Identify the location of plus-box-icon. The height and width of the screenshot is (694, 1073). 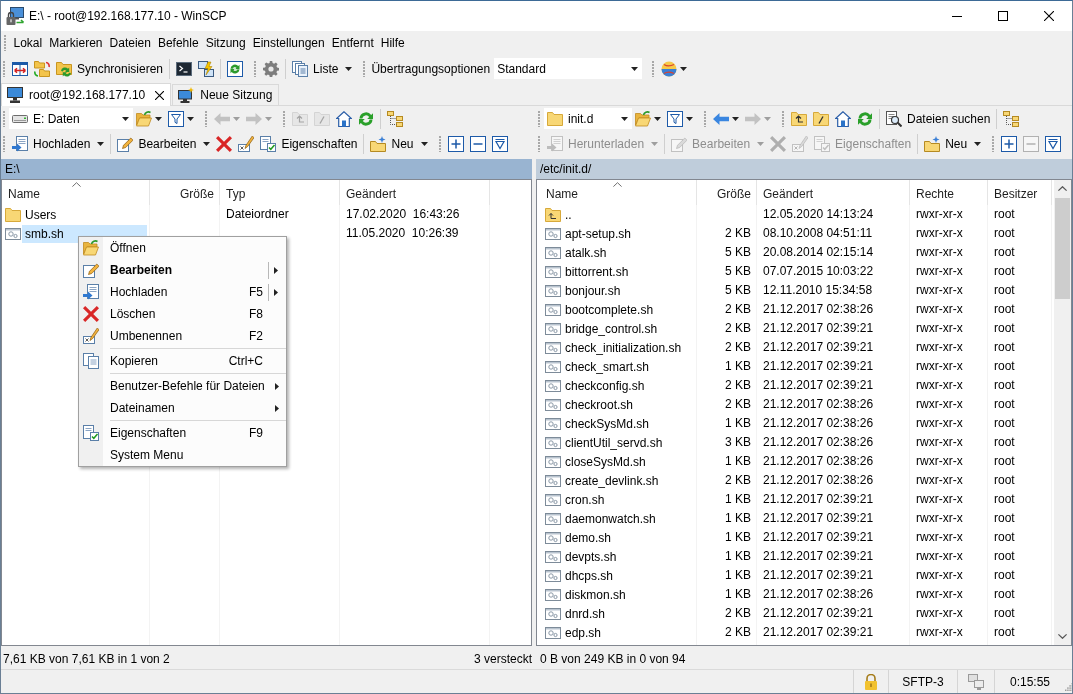
(1009, 144).